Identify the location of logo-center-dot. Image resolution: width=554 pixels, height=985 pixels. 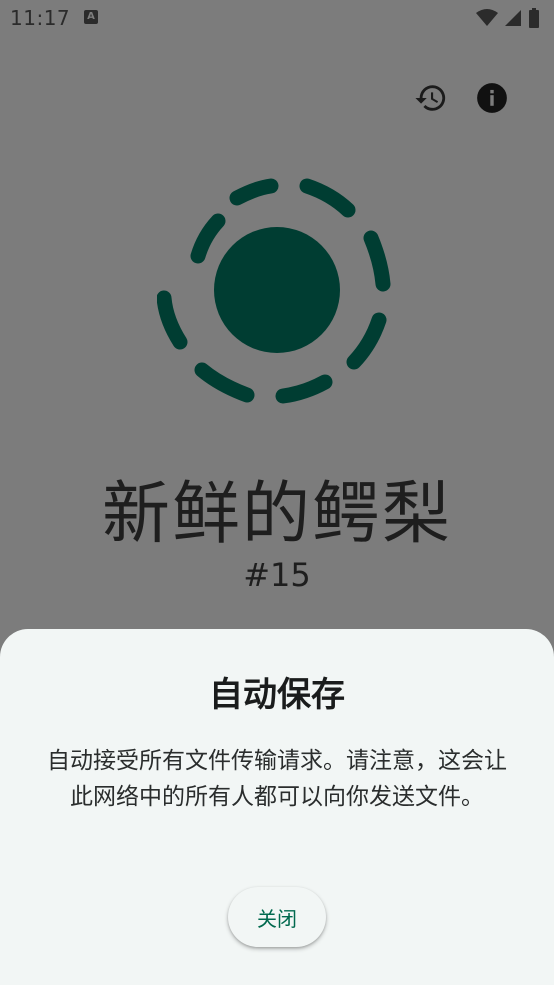
(277, 290).